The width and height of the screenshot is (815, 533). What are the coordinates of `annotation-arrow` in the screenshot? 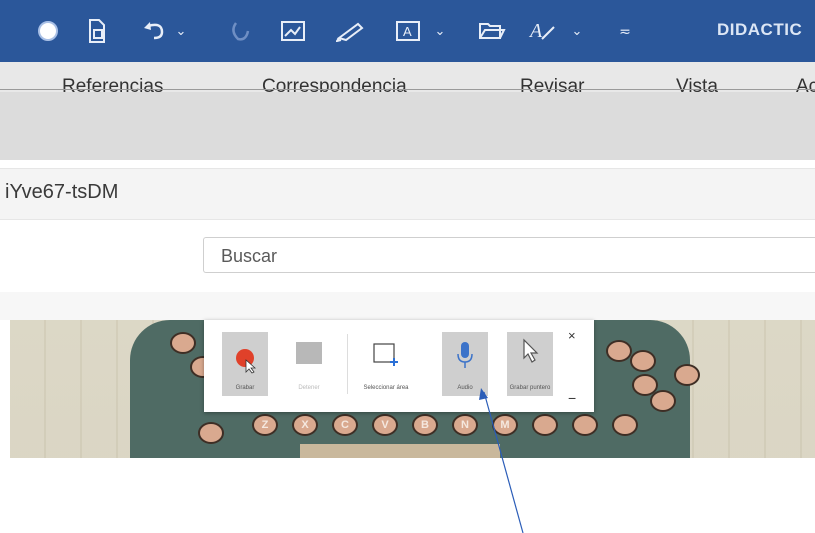 It's located at (501, 460).